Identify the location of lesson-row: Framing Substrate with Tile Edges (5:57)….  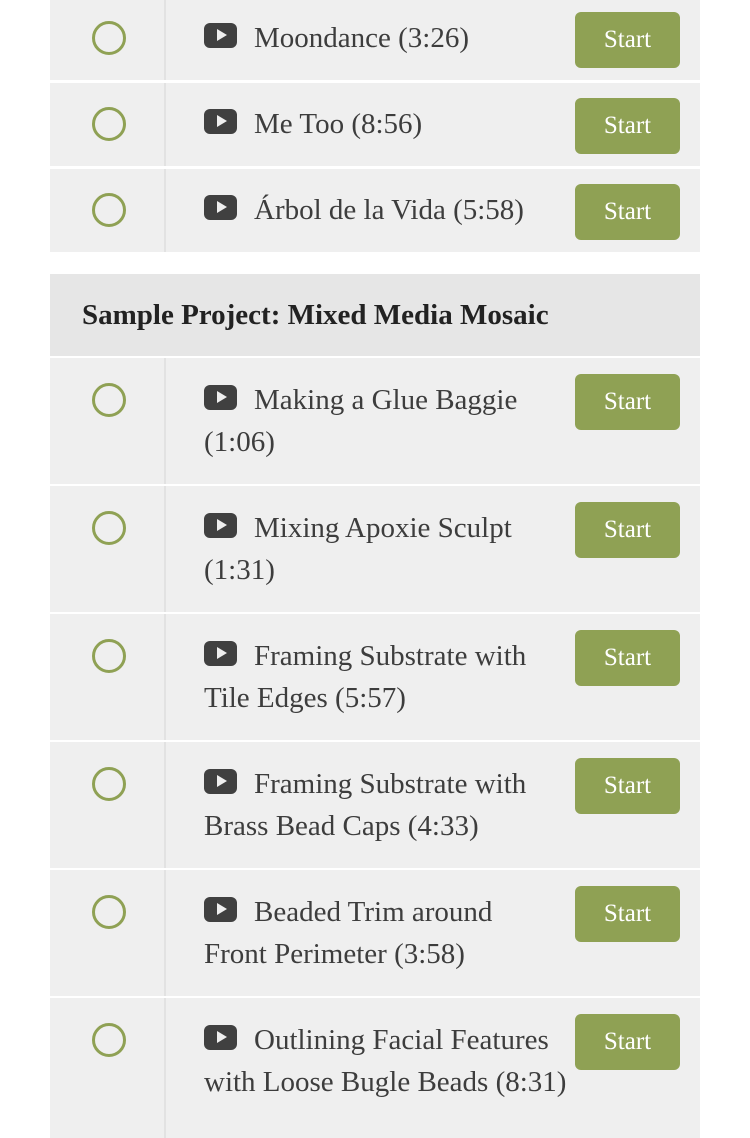
(375, 677).